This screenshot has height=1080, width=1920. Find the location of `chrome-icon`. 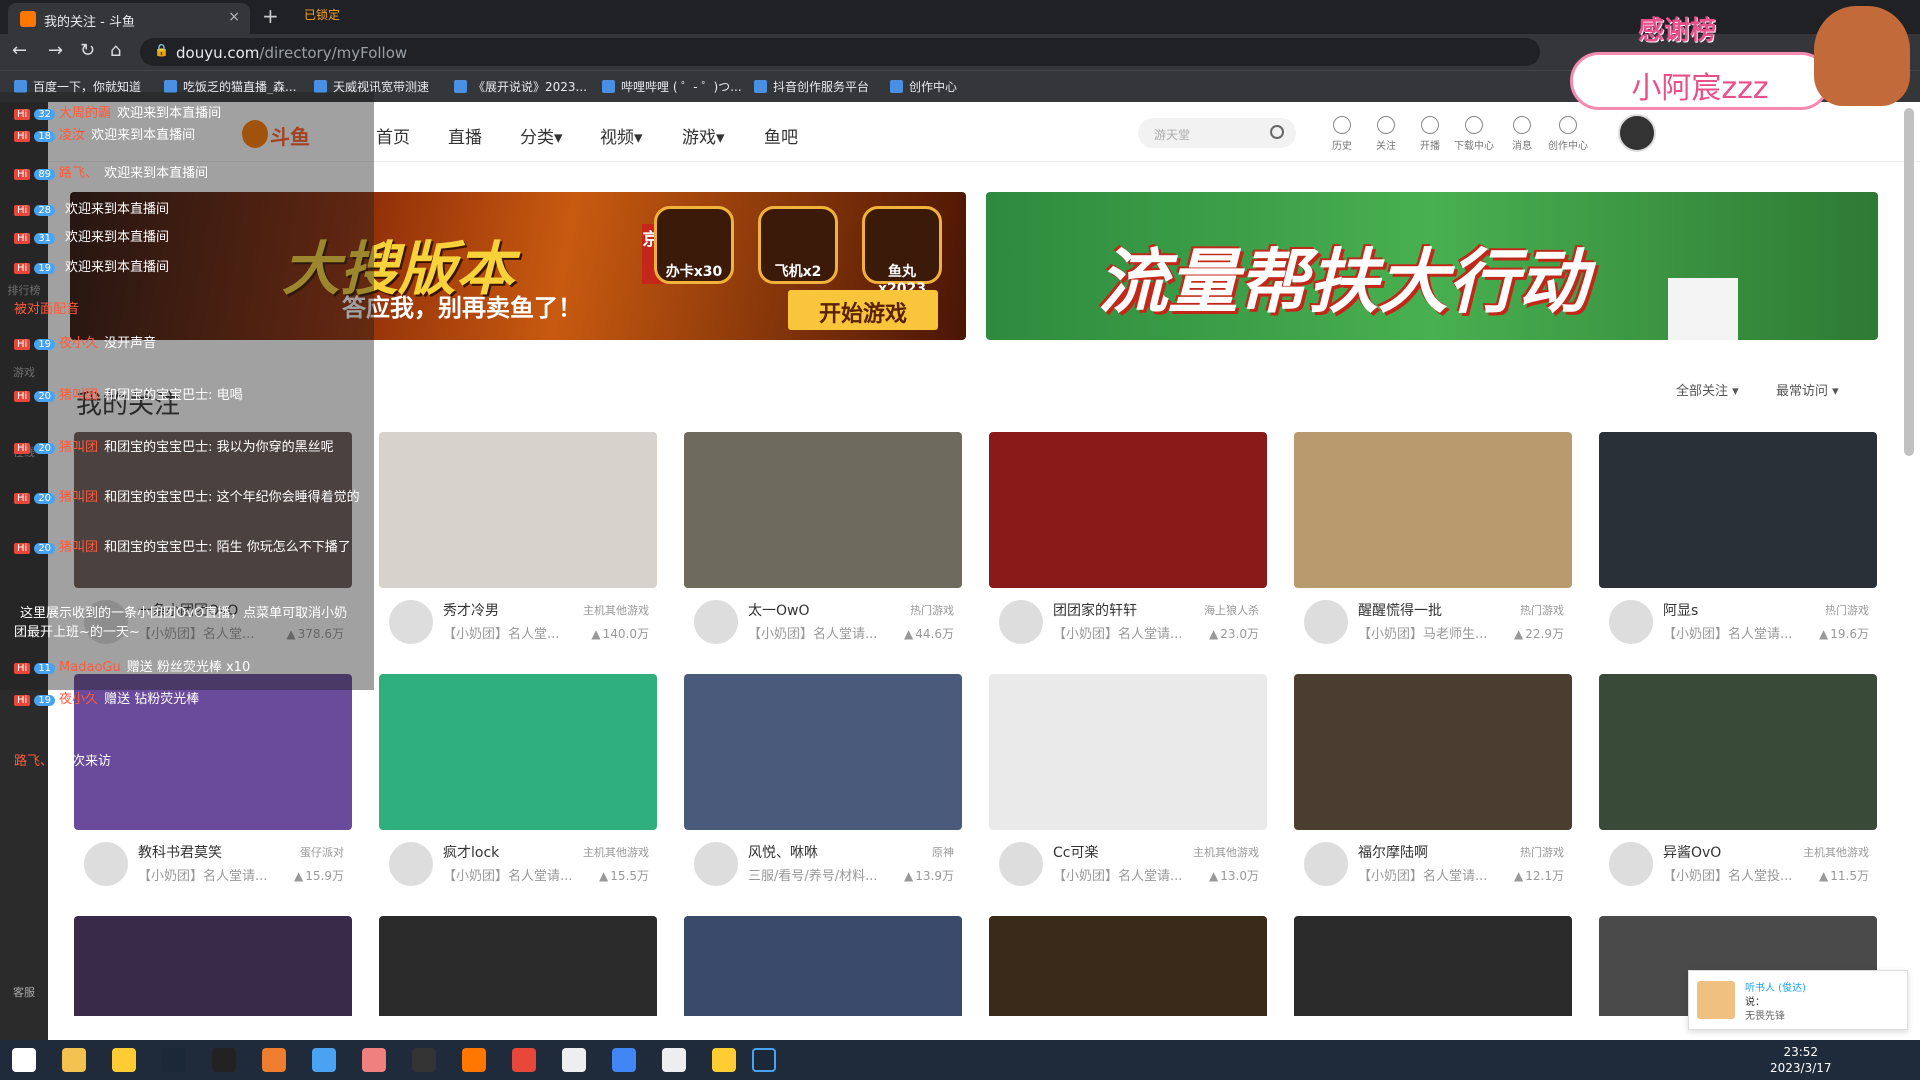

chrome-icon is located at coordinates (624, 1060).